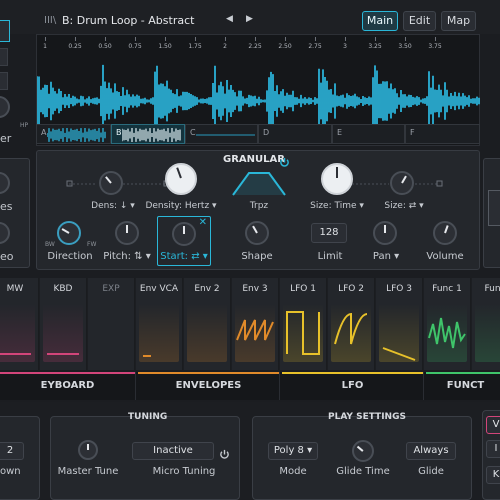 Image resolution: width=500 pixels, height=500 pixels. Describe the element at coordinates (111, 183) in the screenshot. I see `dens-knob` at that location.